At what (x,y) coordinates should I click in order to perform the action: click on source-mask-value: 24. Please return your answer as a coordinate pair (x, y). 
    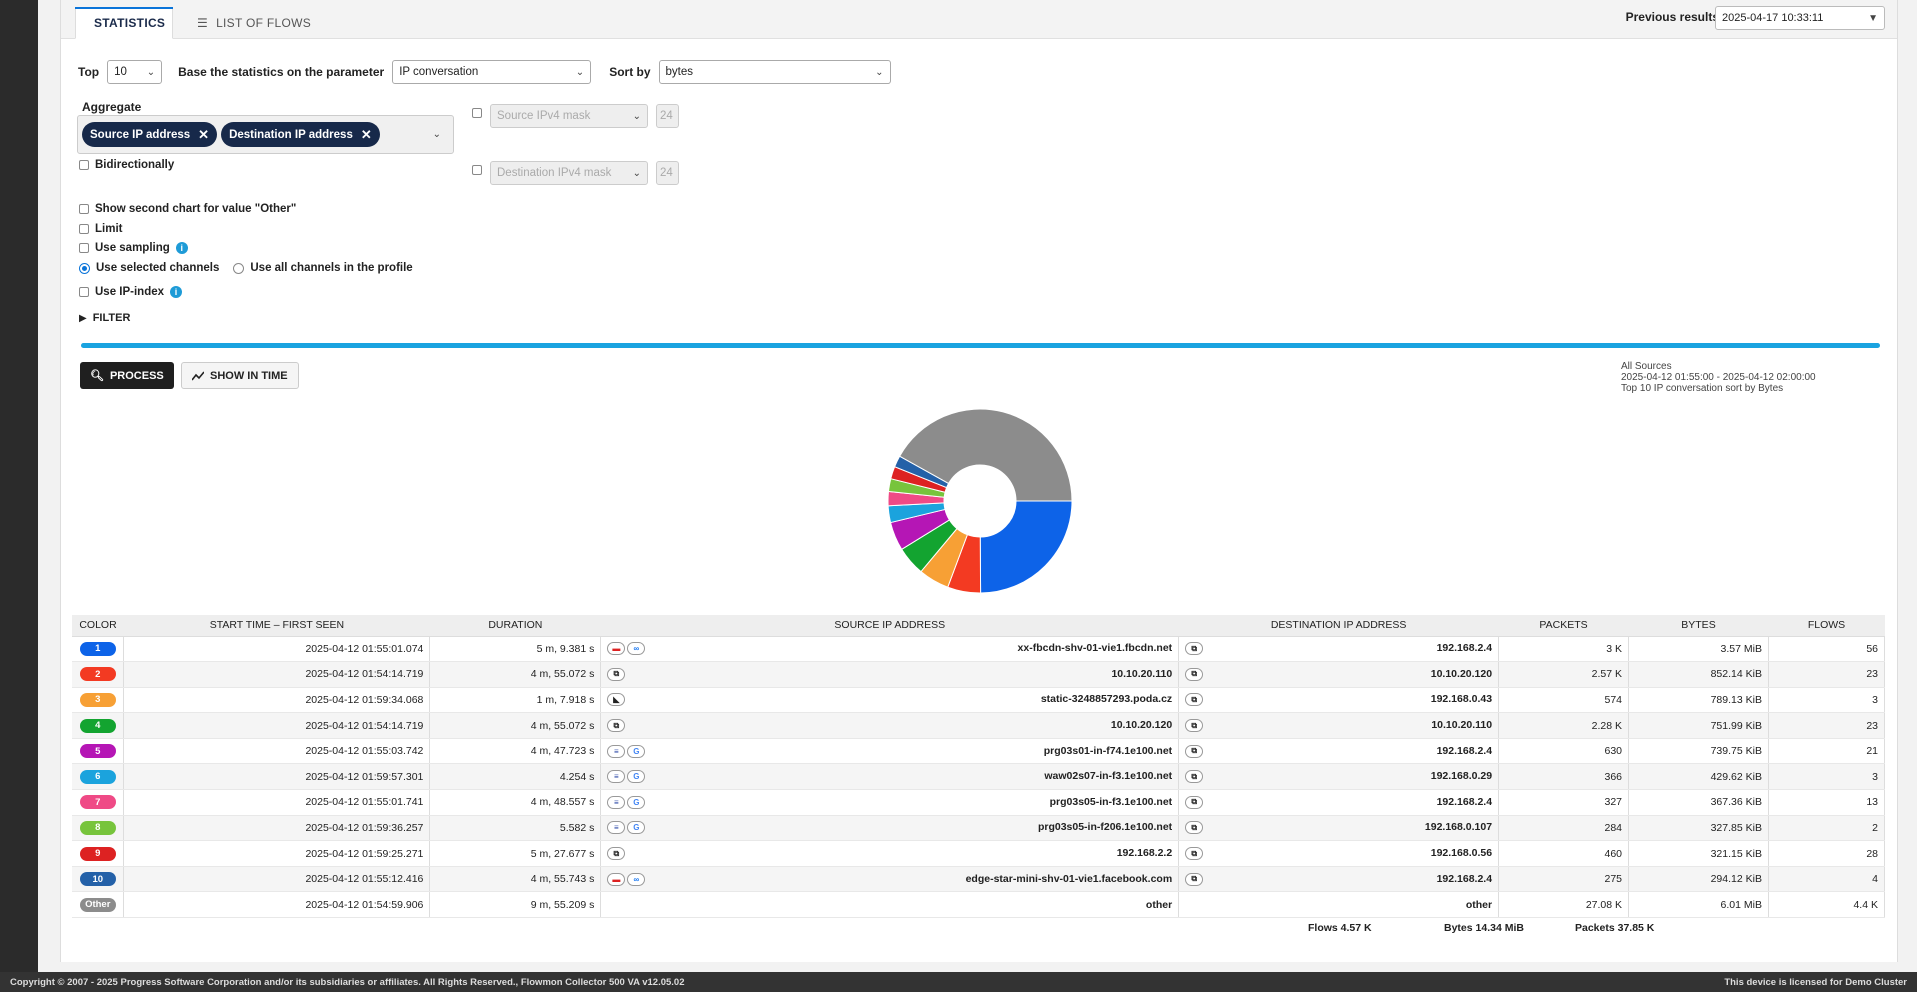
    Looking at the image, I should click on (666, 116).